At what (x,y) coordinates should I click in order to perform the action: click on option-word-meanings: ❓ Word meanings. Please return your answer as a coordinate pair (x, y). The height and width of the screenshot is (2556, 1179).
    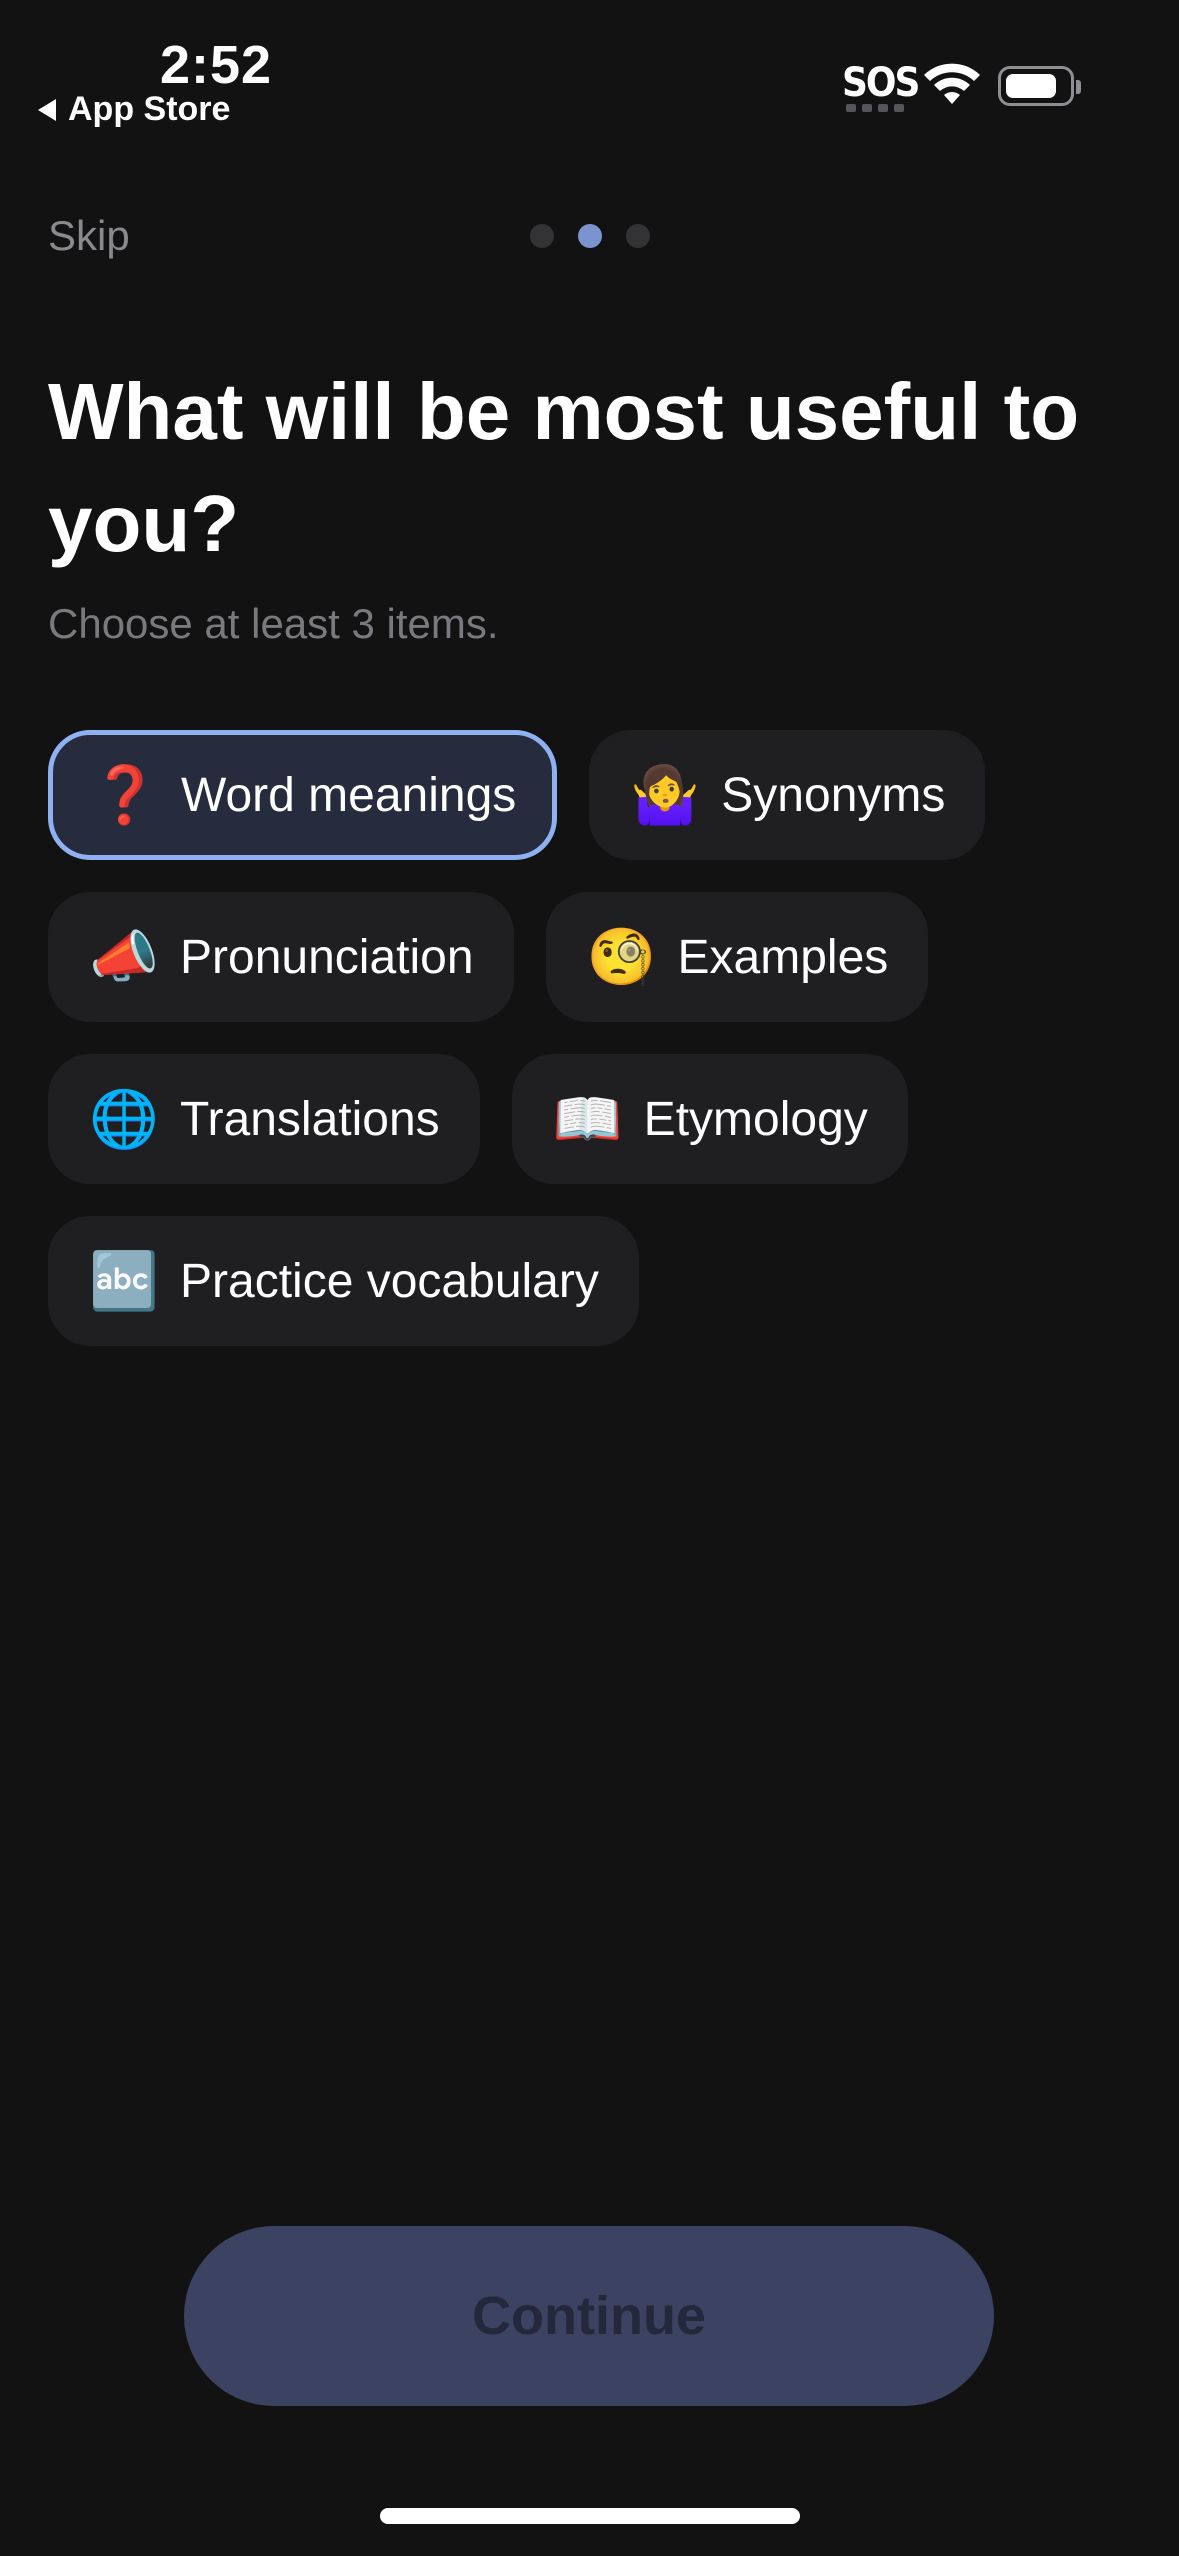
    Looking at the image, I should click on (303, 795).